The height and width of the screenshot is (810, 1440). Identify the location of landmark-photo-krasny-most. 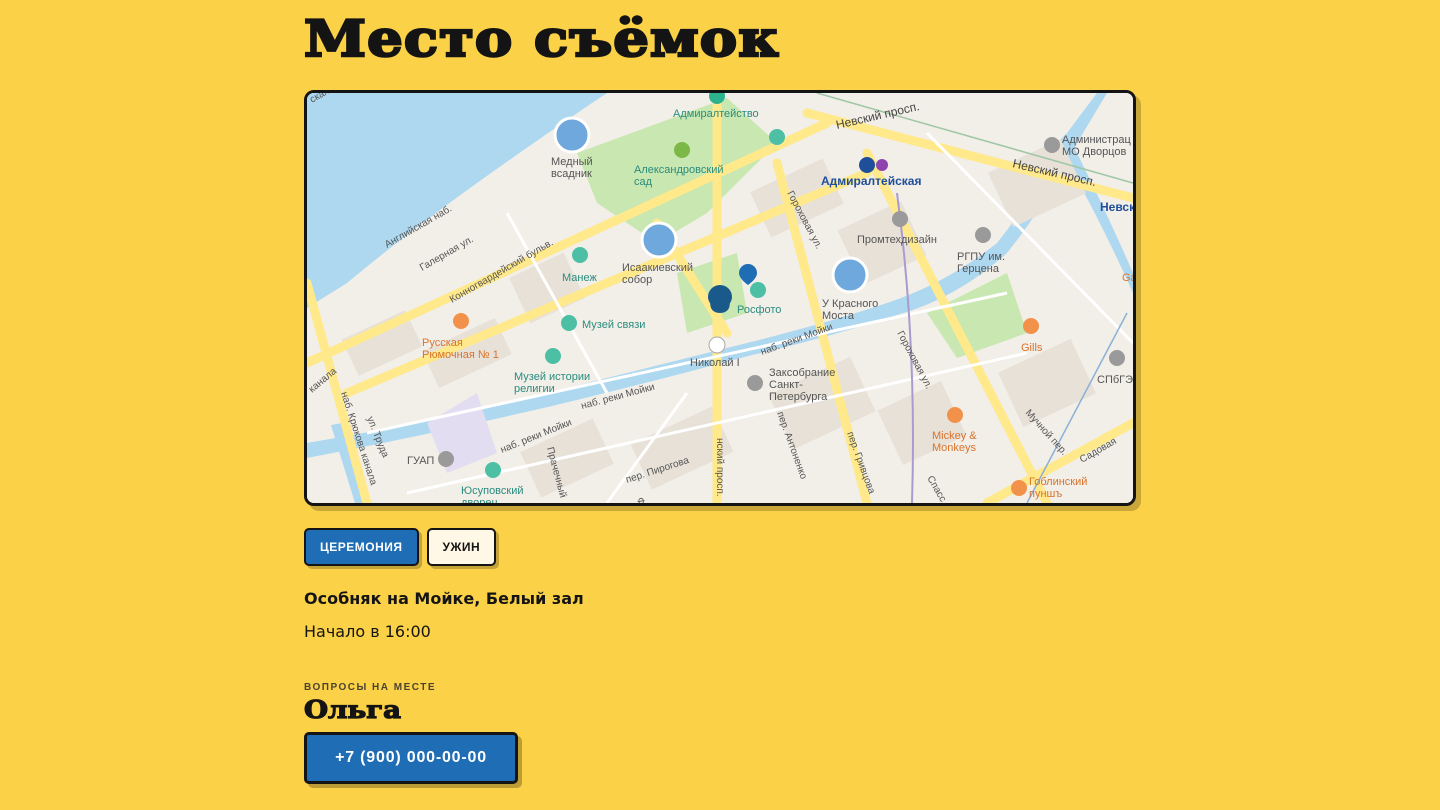
(850, 275).